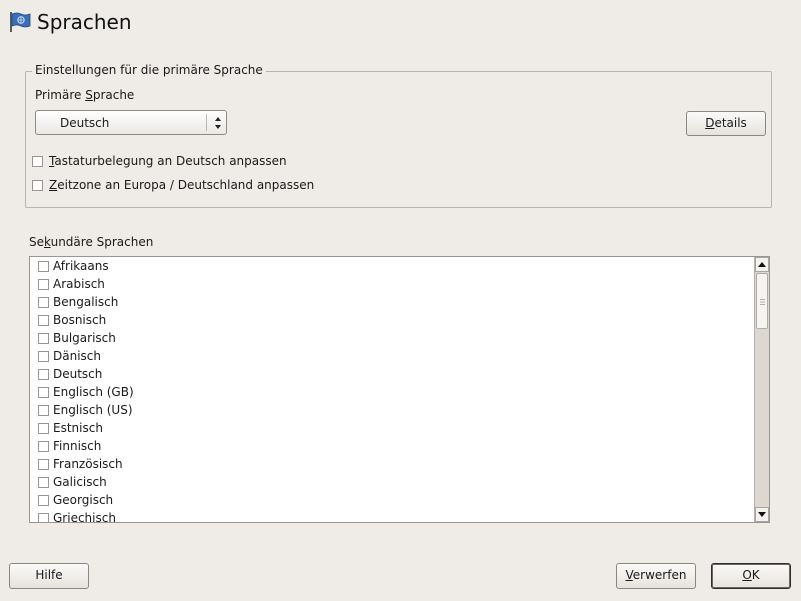  What do you see at coordinates (77, 446) in the screenshot?
I see `language-name: Finnisch` at bounding box center [77, 446].